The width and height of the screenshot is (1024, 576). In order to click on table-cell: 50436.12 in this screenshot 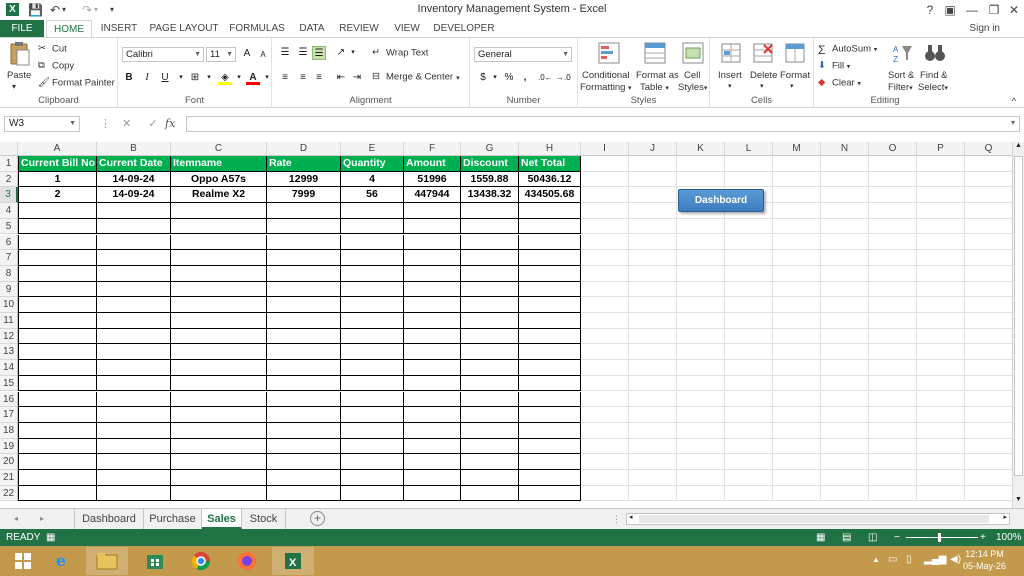, I will do `click(550, 179)`.